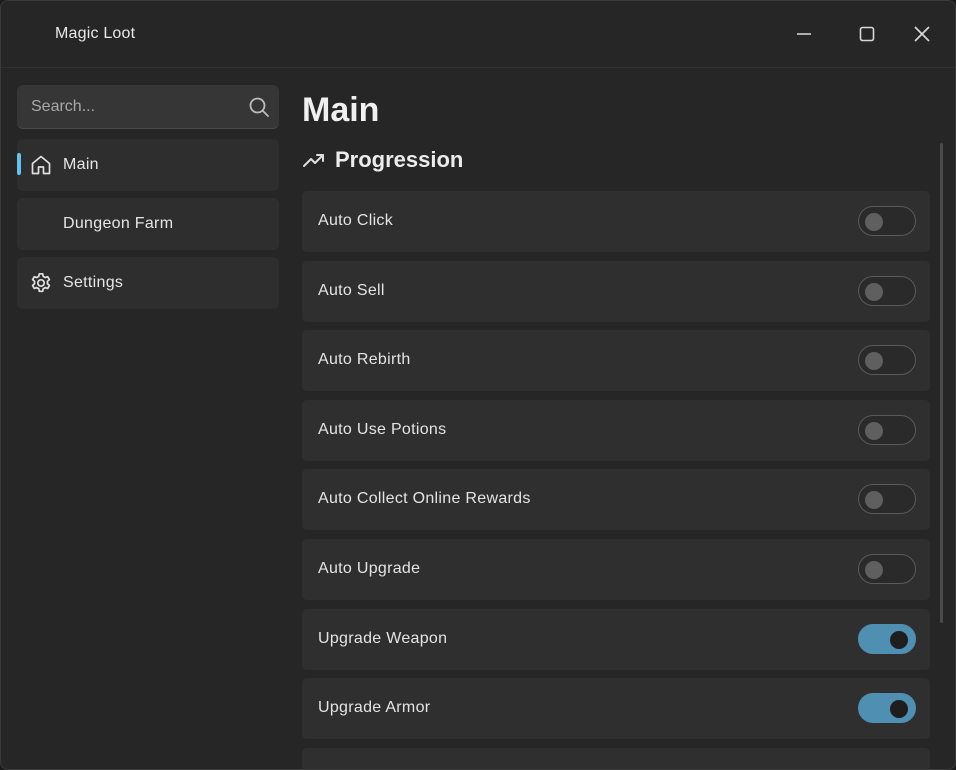 Image resolution: width=956 pixels, height=770 pixels. What do you see at coordinates (616, 500) in the screenshot?
I see `toggle-row-auto-collect-online-rewards: Auto Collect Online Rewards` at bounding box center [616, 500].